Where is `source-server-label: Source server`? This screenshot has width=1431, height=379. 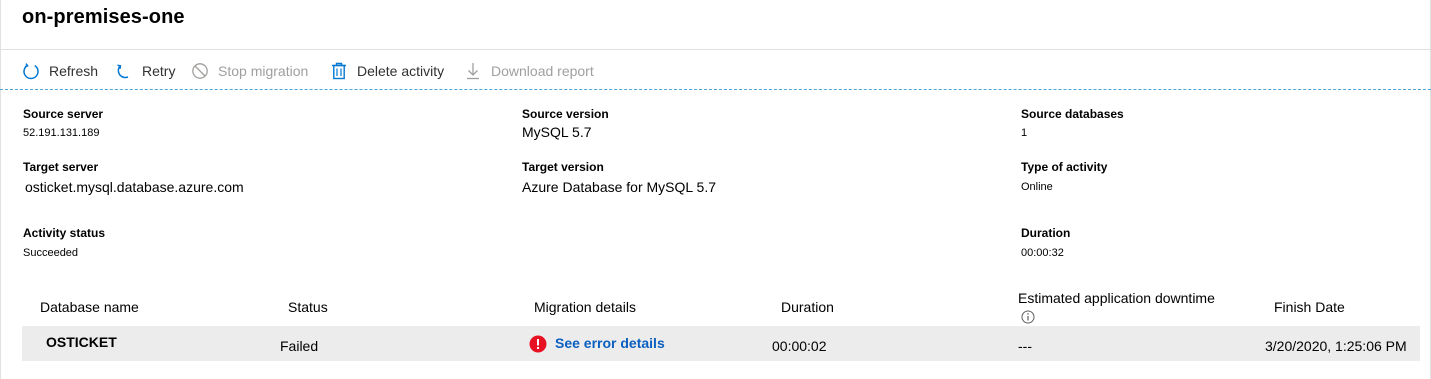
source-server-label: Source server is located at coordinates (63, 114).